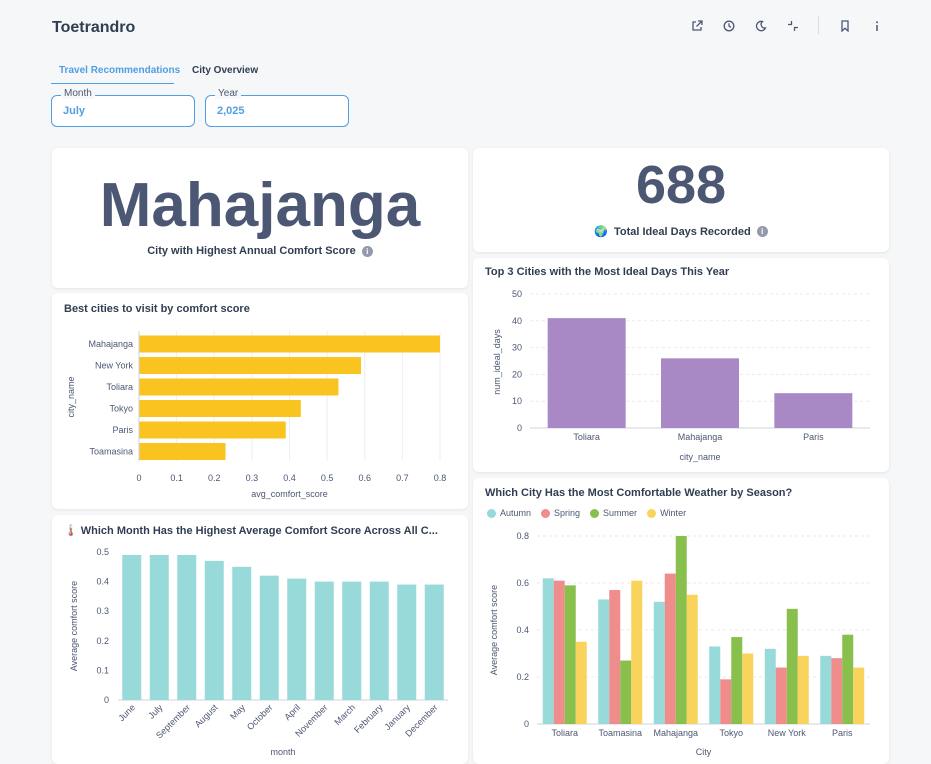  I want to click on y-tick-label: 0.5, so click(102, 552).